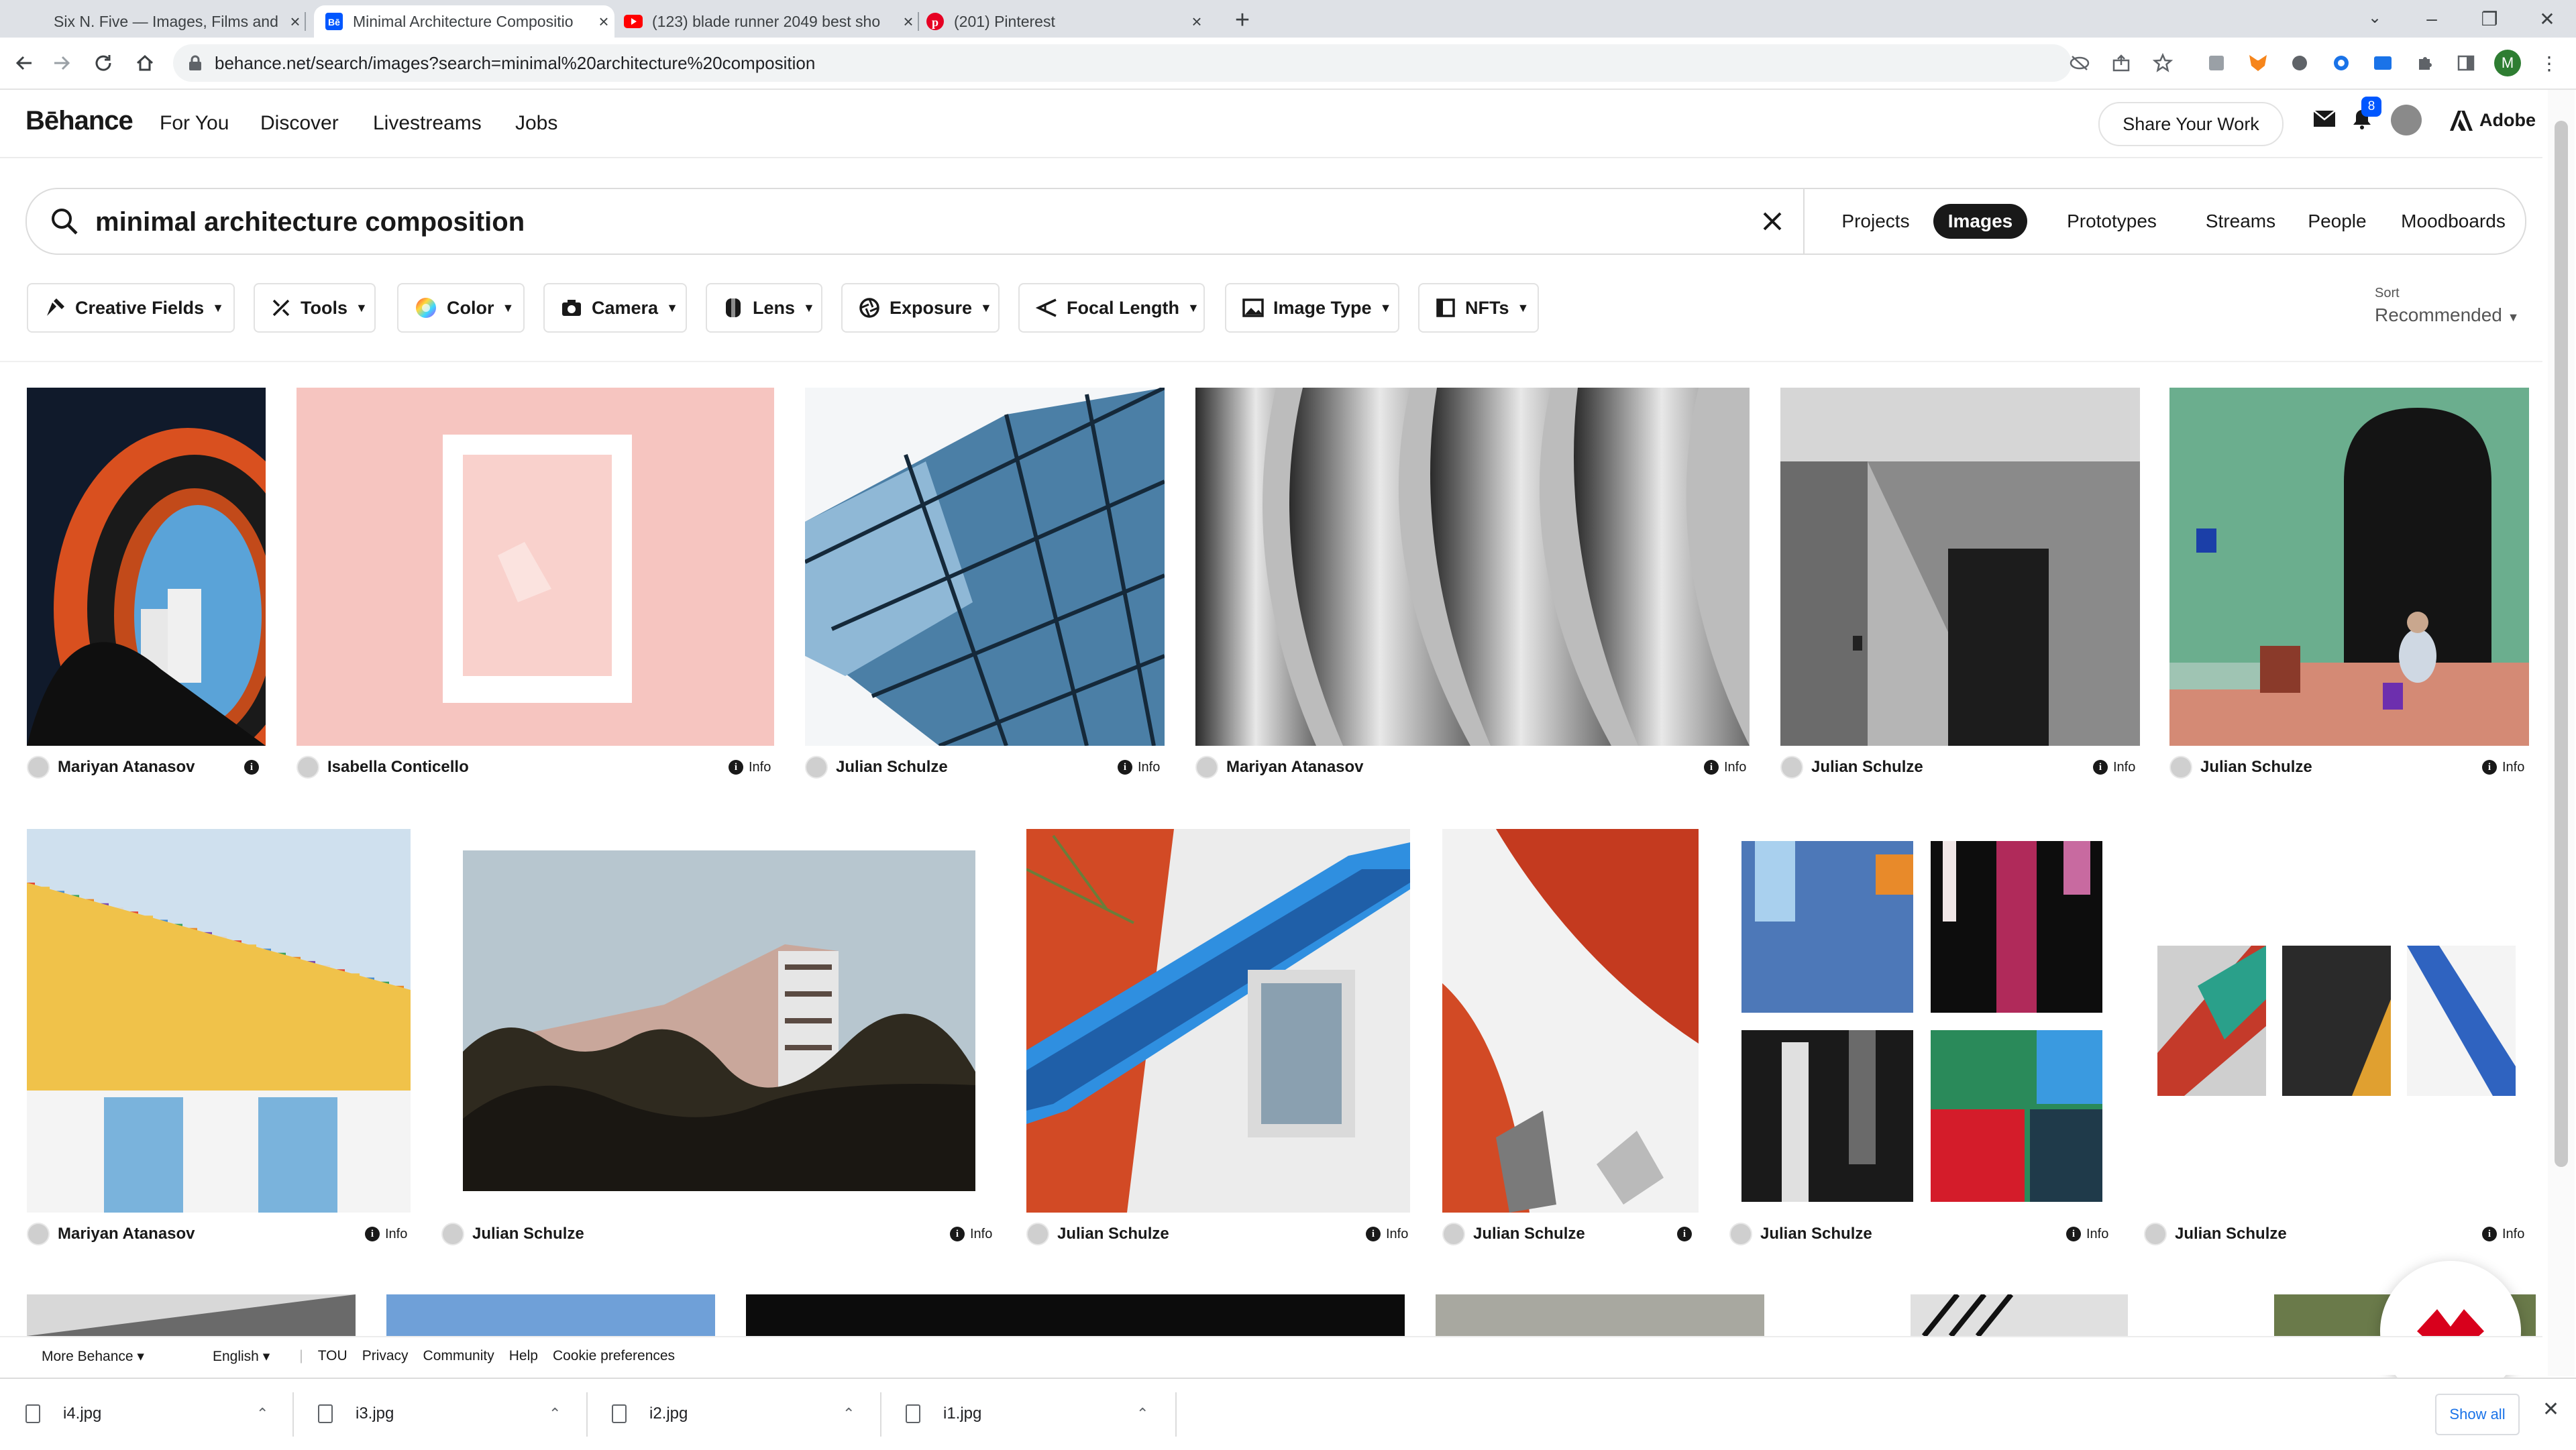 This screenshot has height=1450, width=2576. Describe the element at coordinates (2466, 63) in the screenshot. I see `side-panel-icon` at that location.